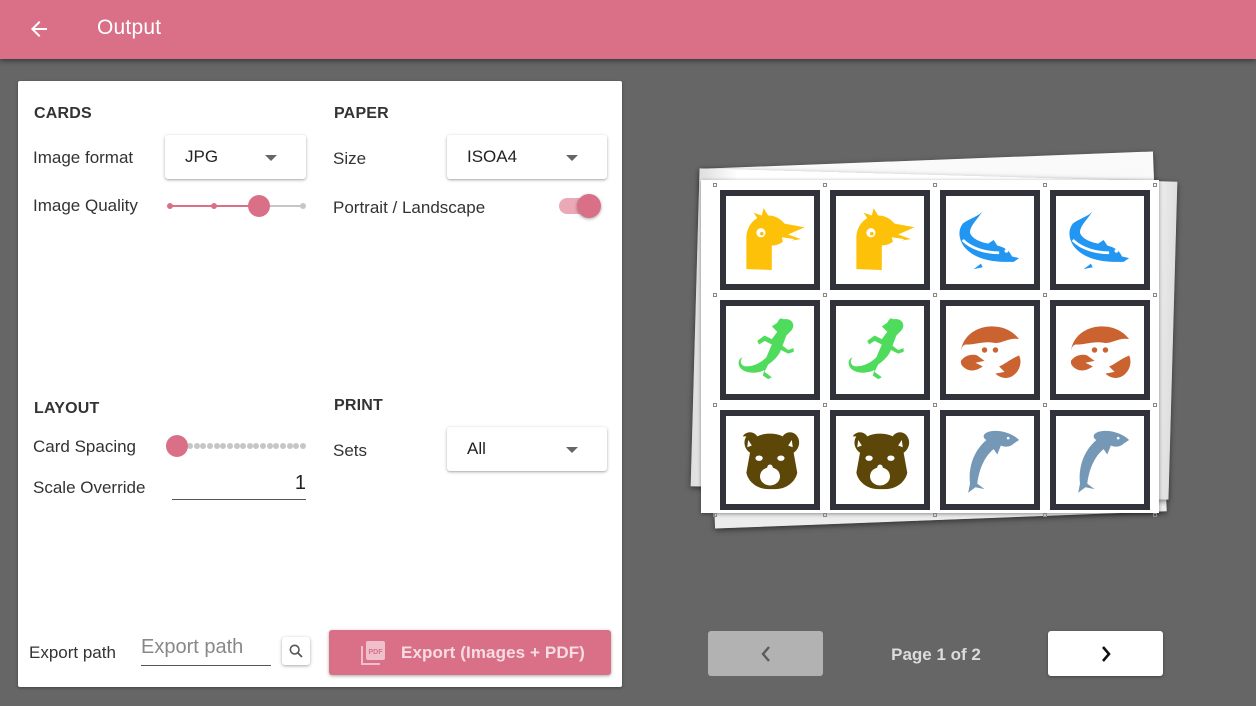  Describe the element at coordinates (936, 654) in the screenshot. I see `page-indicator: Page 1 of 2` at that location.